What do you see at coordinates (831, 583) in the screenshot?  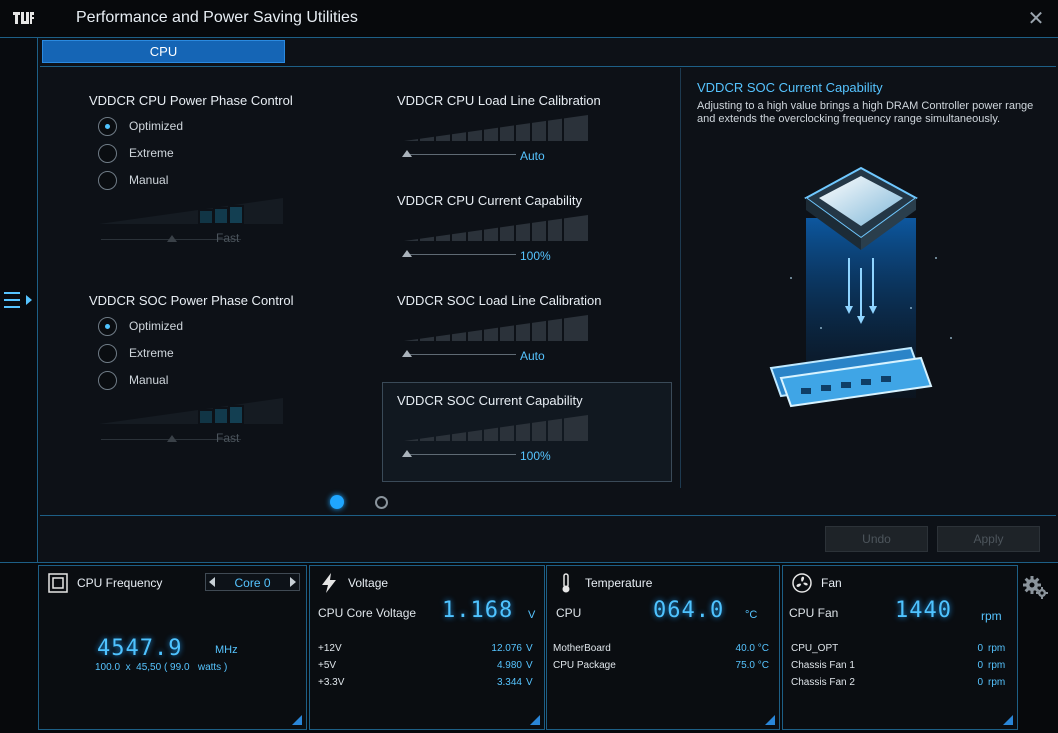 I see `card-title: Fan` at bounding box center [831, 583].